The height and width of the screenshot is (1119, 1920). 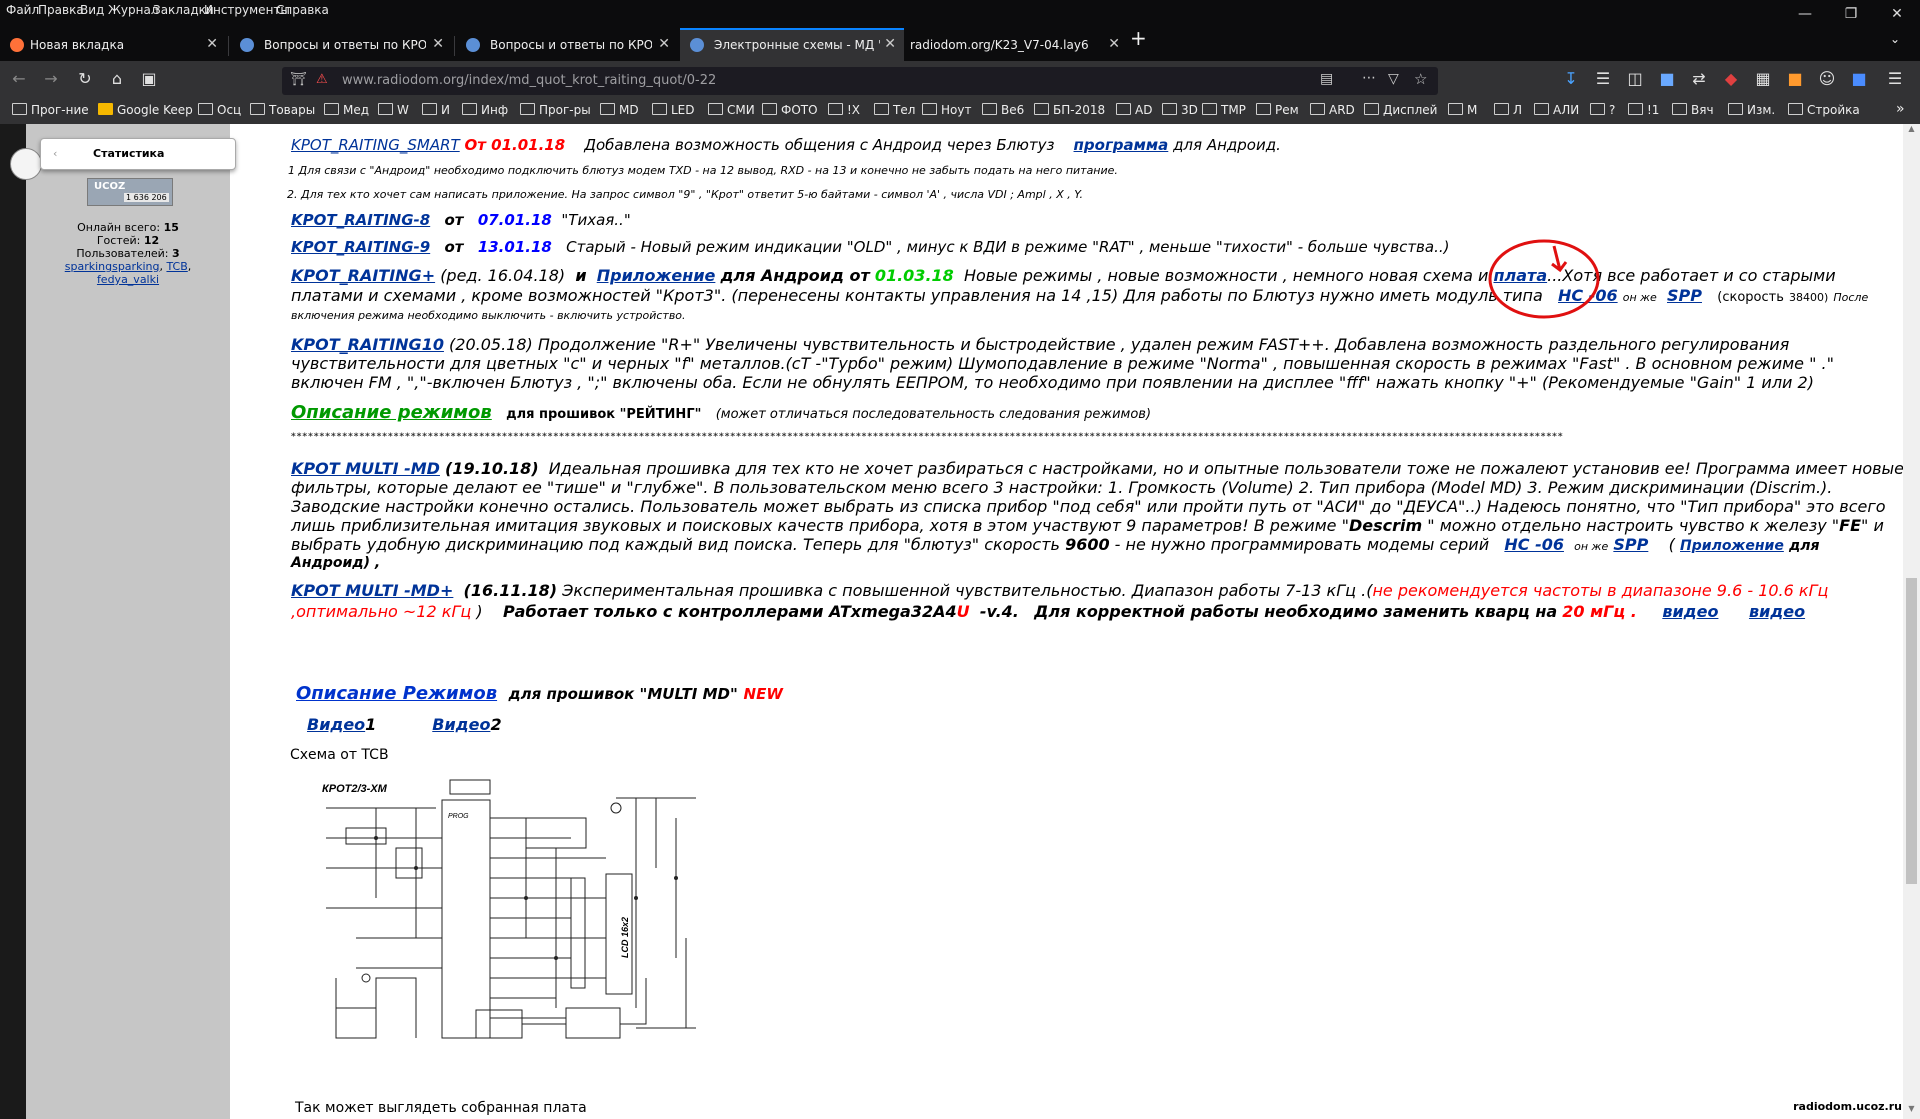 What do you see at coordinates (1847, 1106) in the screenshot?
I see `site-watermark: radiodom.ucoz.ru` at bounding box center [1847, 1106].